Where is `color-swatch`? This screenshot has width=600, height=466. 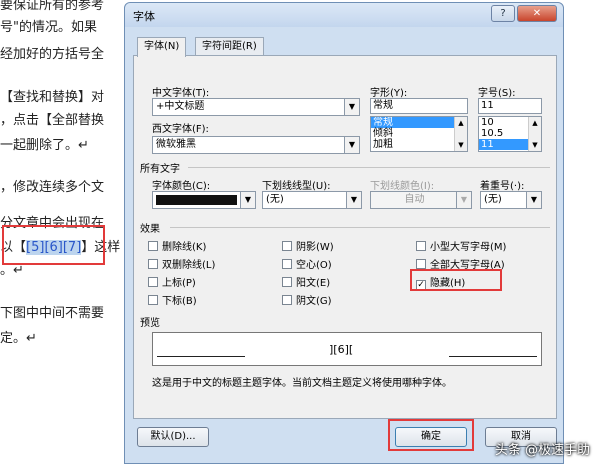 color-swatch is located at coordinates (196, 200).